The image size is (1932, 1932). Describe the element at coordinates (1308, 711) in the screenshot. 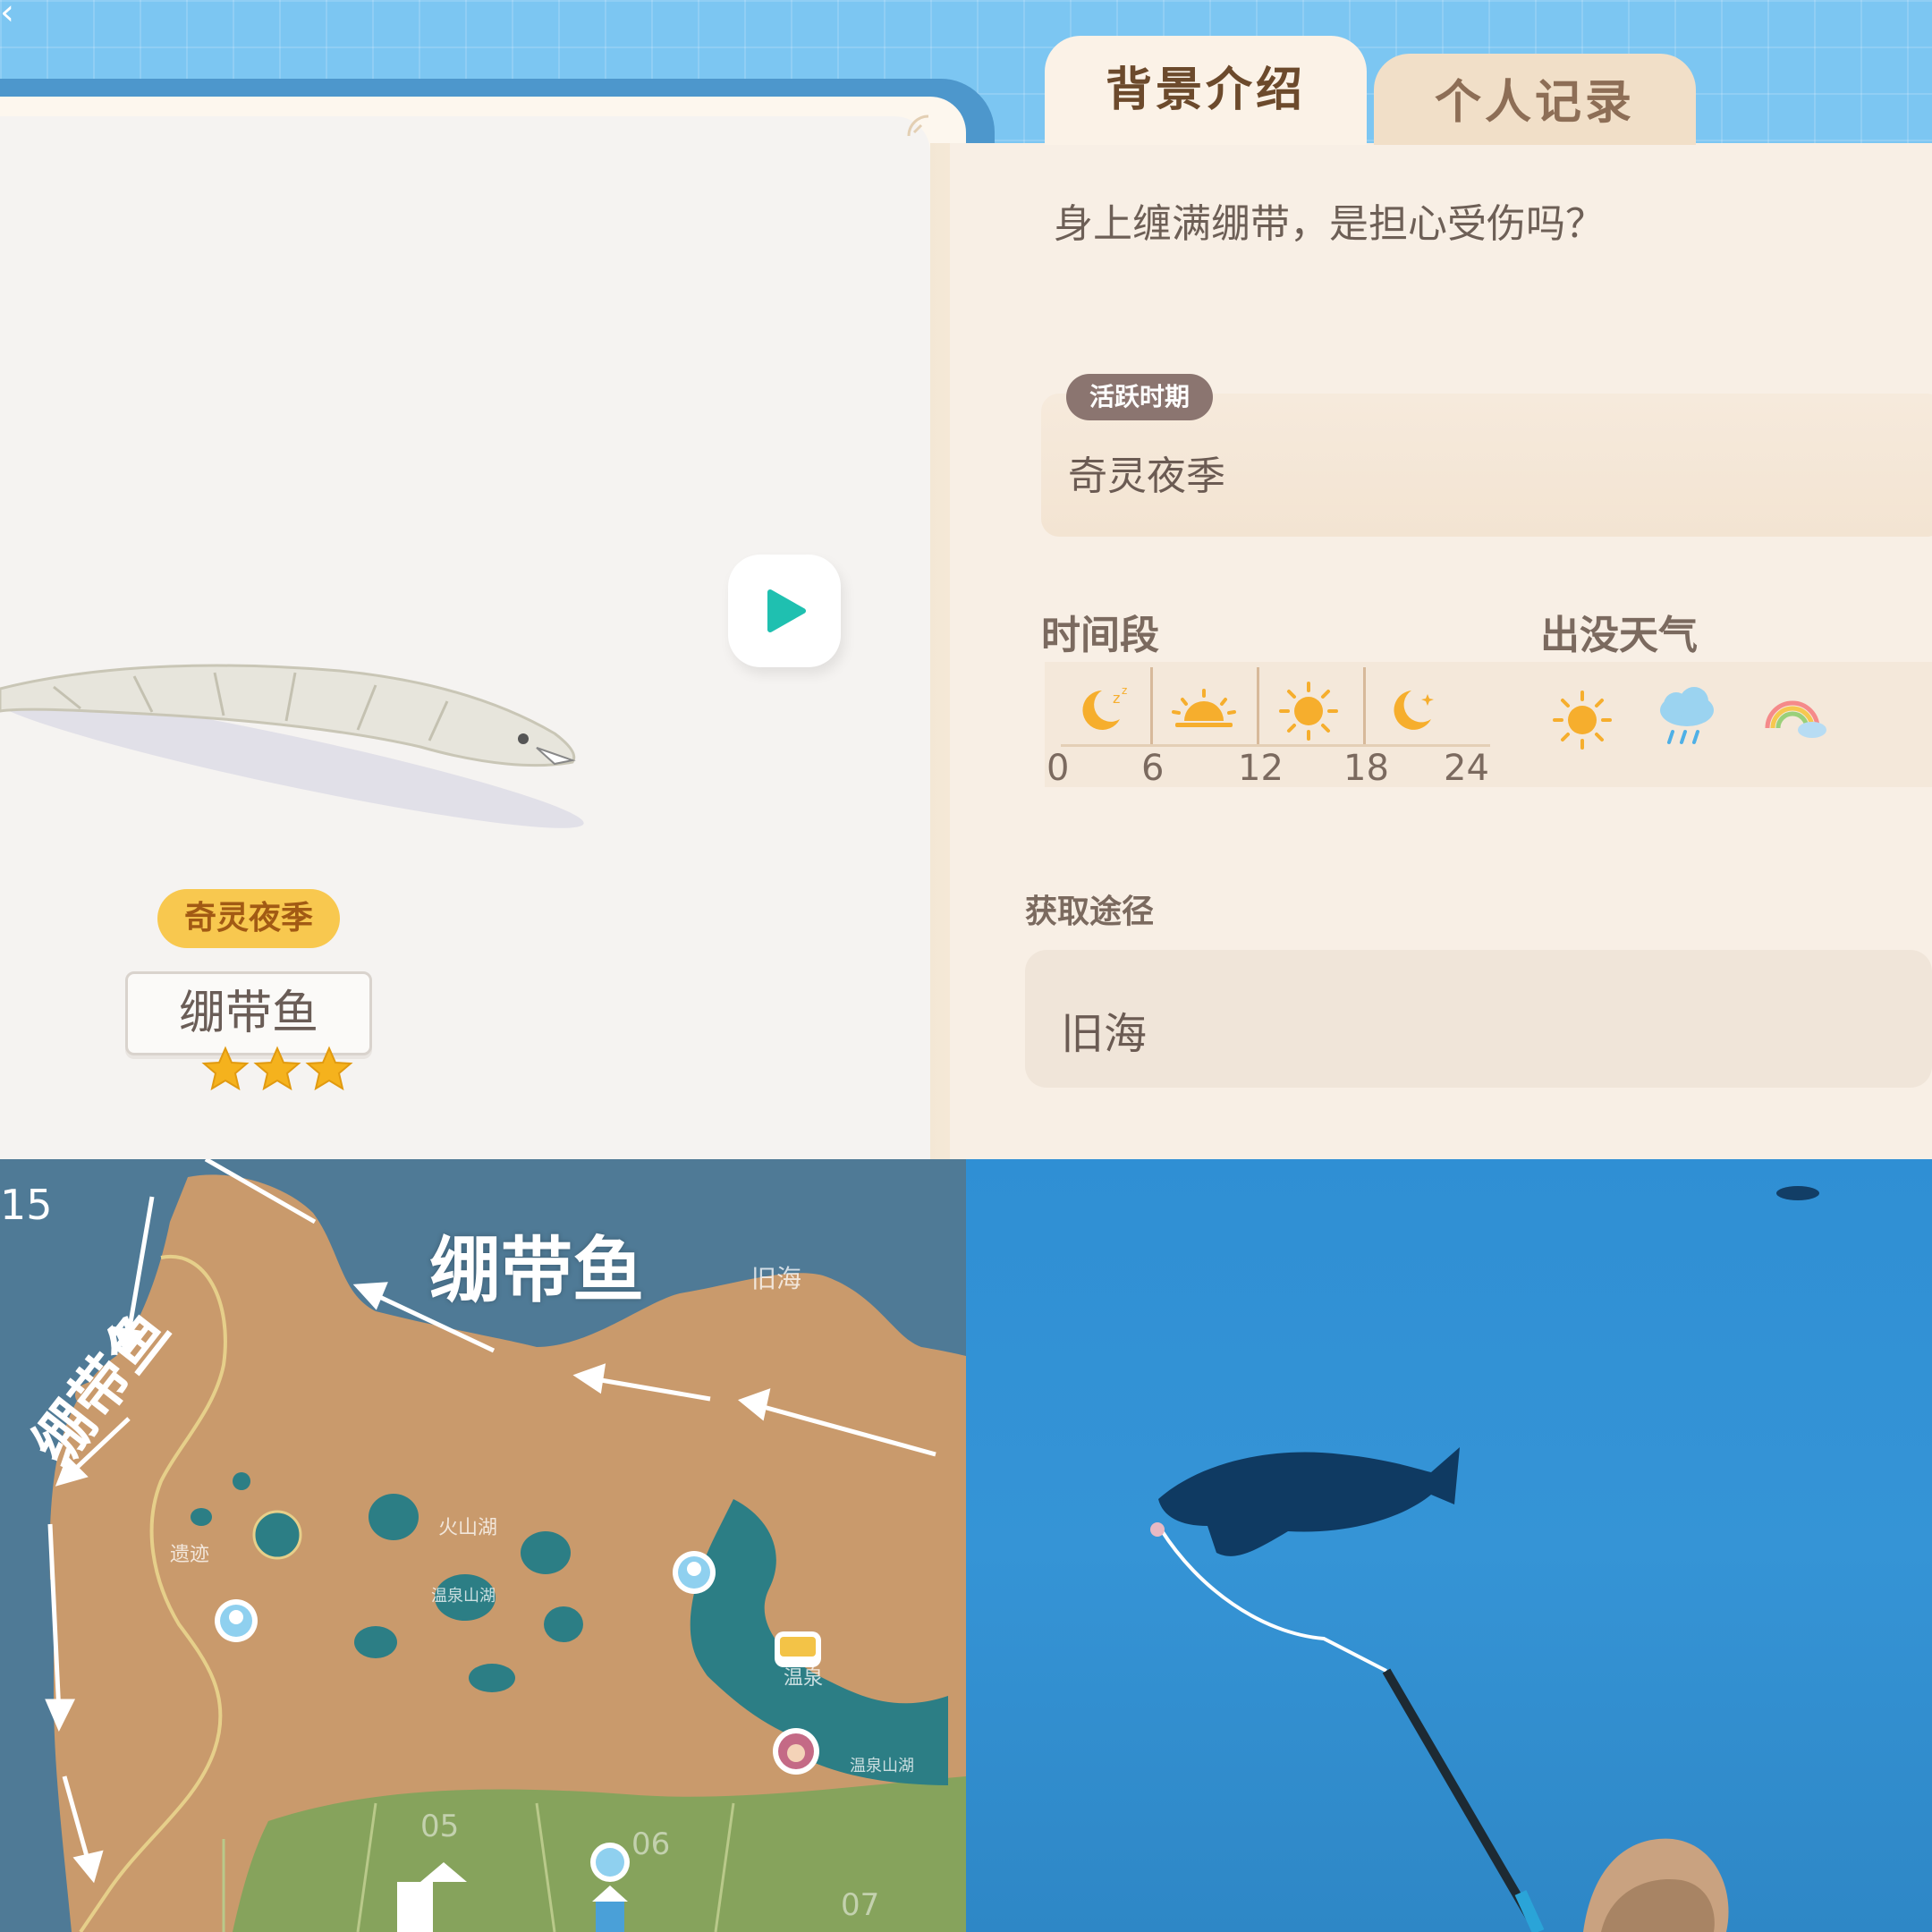

I see `sun-icon` at that location.